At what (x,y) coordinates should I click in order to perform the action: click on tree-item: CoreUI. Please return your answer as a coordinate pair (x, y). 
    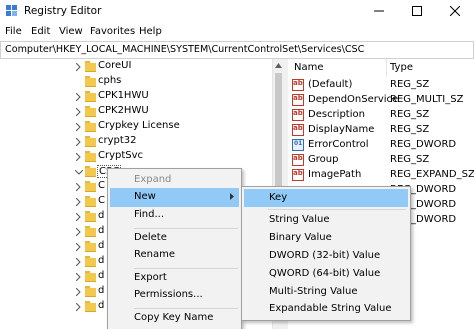
    Looking at the image, I should click on (135, 67).